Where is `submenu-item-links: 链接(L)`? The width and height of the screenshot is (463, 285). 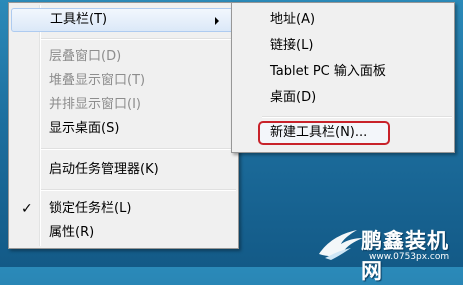 submenu-item-links: 链接(L) is located at coordinates (343, 46).